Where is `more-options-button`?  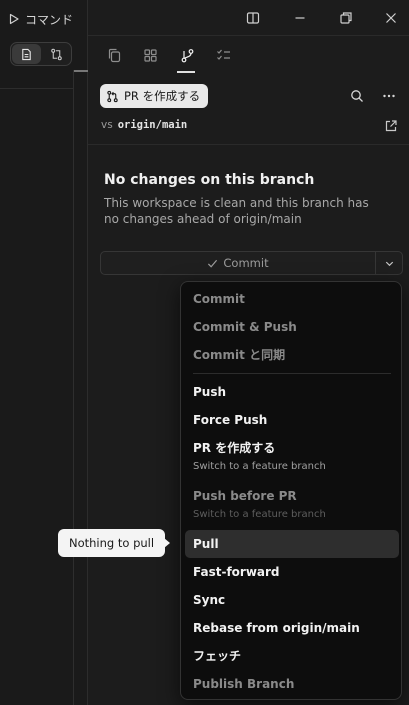
more-options-button is located at coordinates (389, 96).